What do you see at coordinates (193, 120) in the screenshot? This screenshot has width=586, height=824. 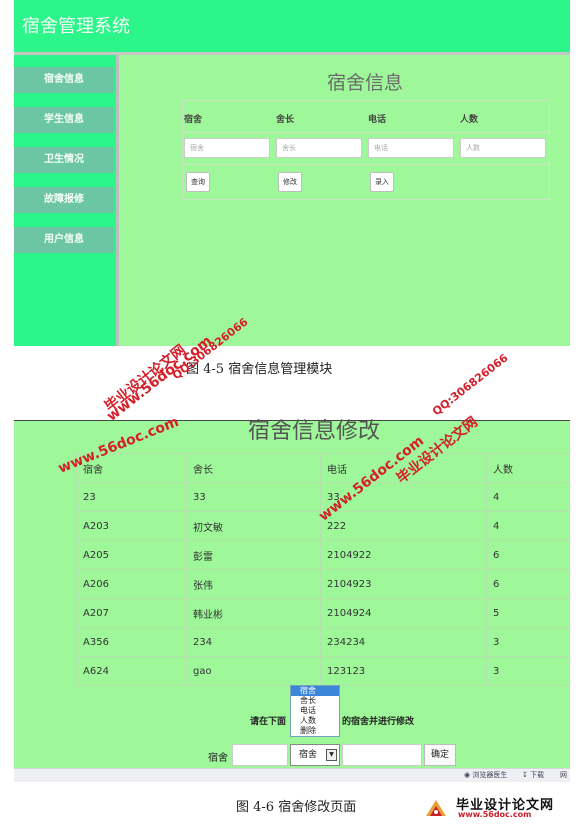 I see `column-header-dorm: 宿舍` at bounding box center [193, 120].